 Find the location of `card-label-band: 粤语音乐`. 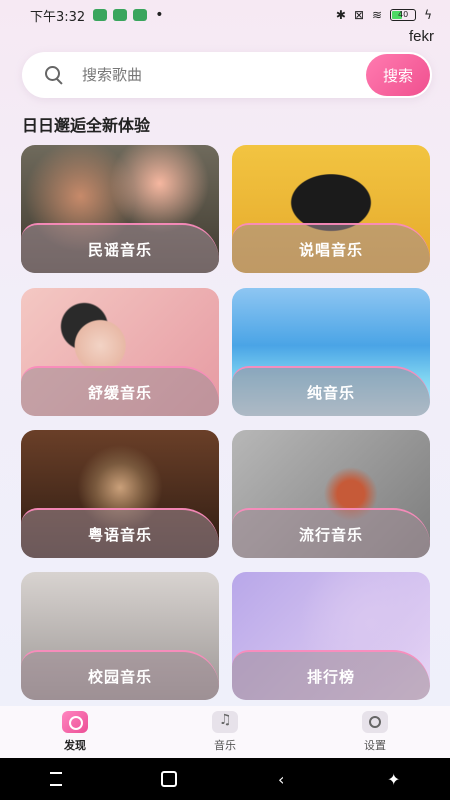

card-label-band: 粤语音乐 is located at coordinates (120, 533).